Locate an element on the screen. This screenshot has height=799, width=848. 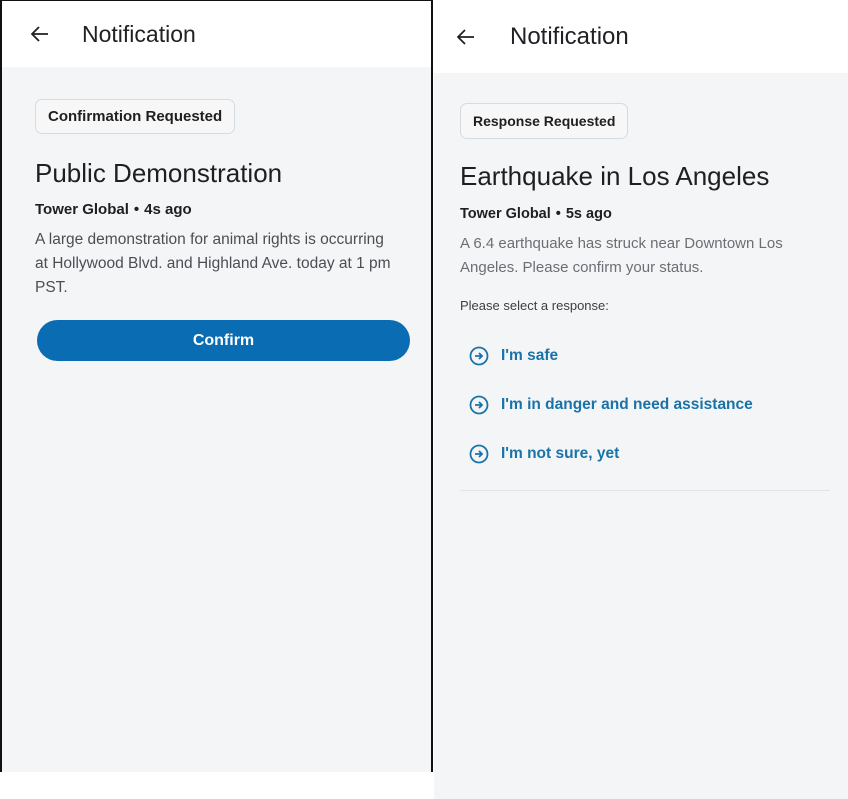
confirm-button: Confirm is located at coordinates (223, 340).